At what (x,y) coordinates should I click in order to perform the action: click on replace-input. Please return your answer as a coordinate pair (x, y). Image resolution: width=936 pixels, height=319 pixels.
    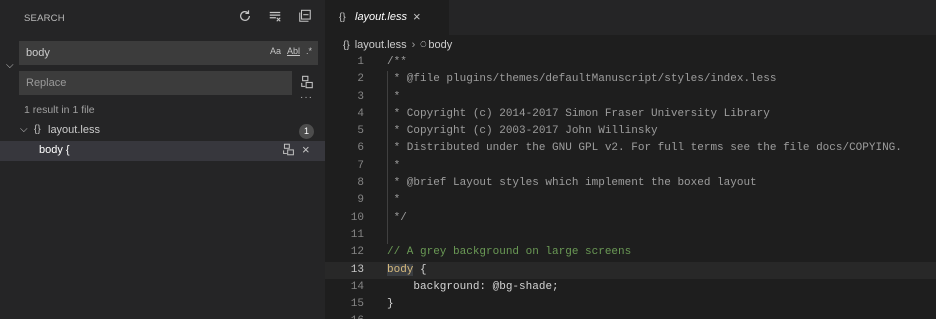
    Looking at the image, I should click on (155, 83).